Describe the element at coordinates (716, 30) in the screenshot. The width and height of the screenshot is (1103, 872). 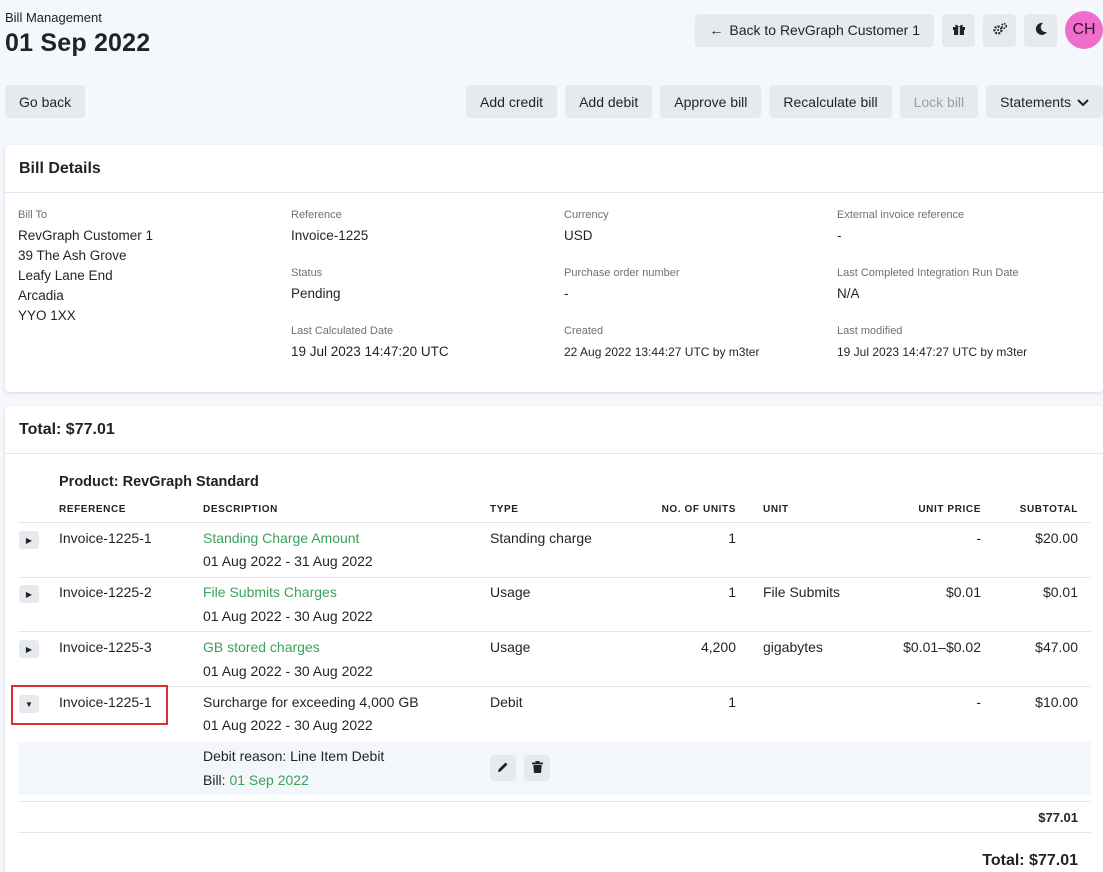
I see `arrow-left-icon: ←` at that location.